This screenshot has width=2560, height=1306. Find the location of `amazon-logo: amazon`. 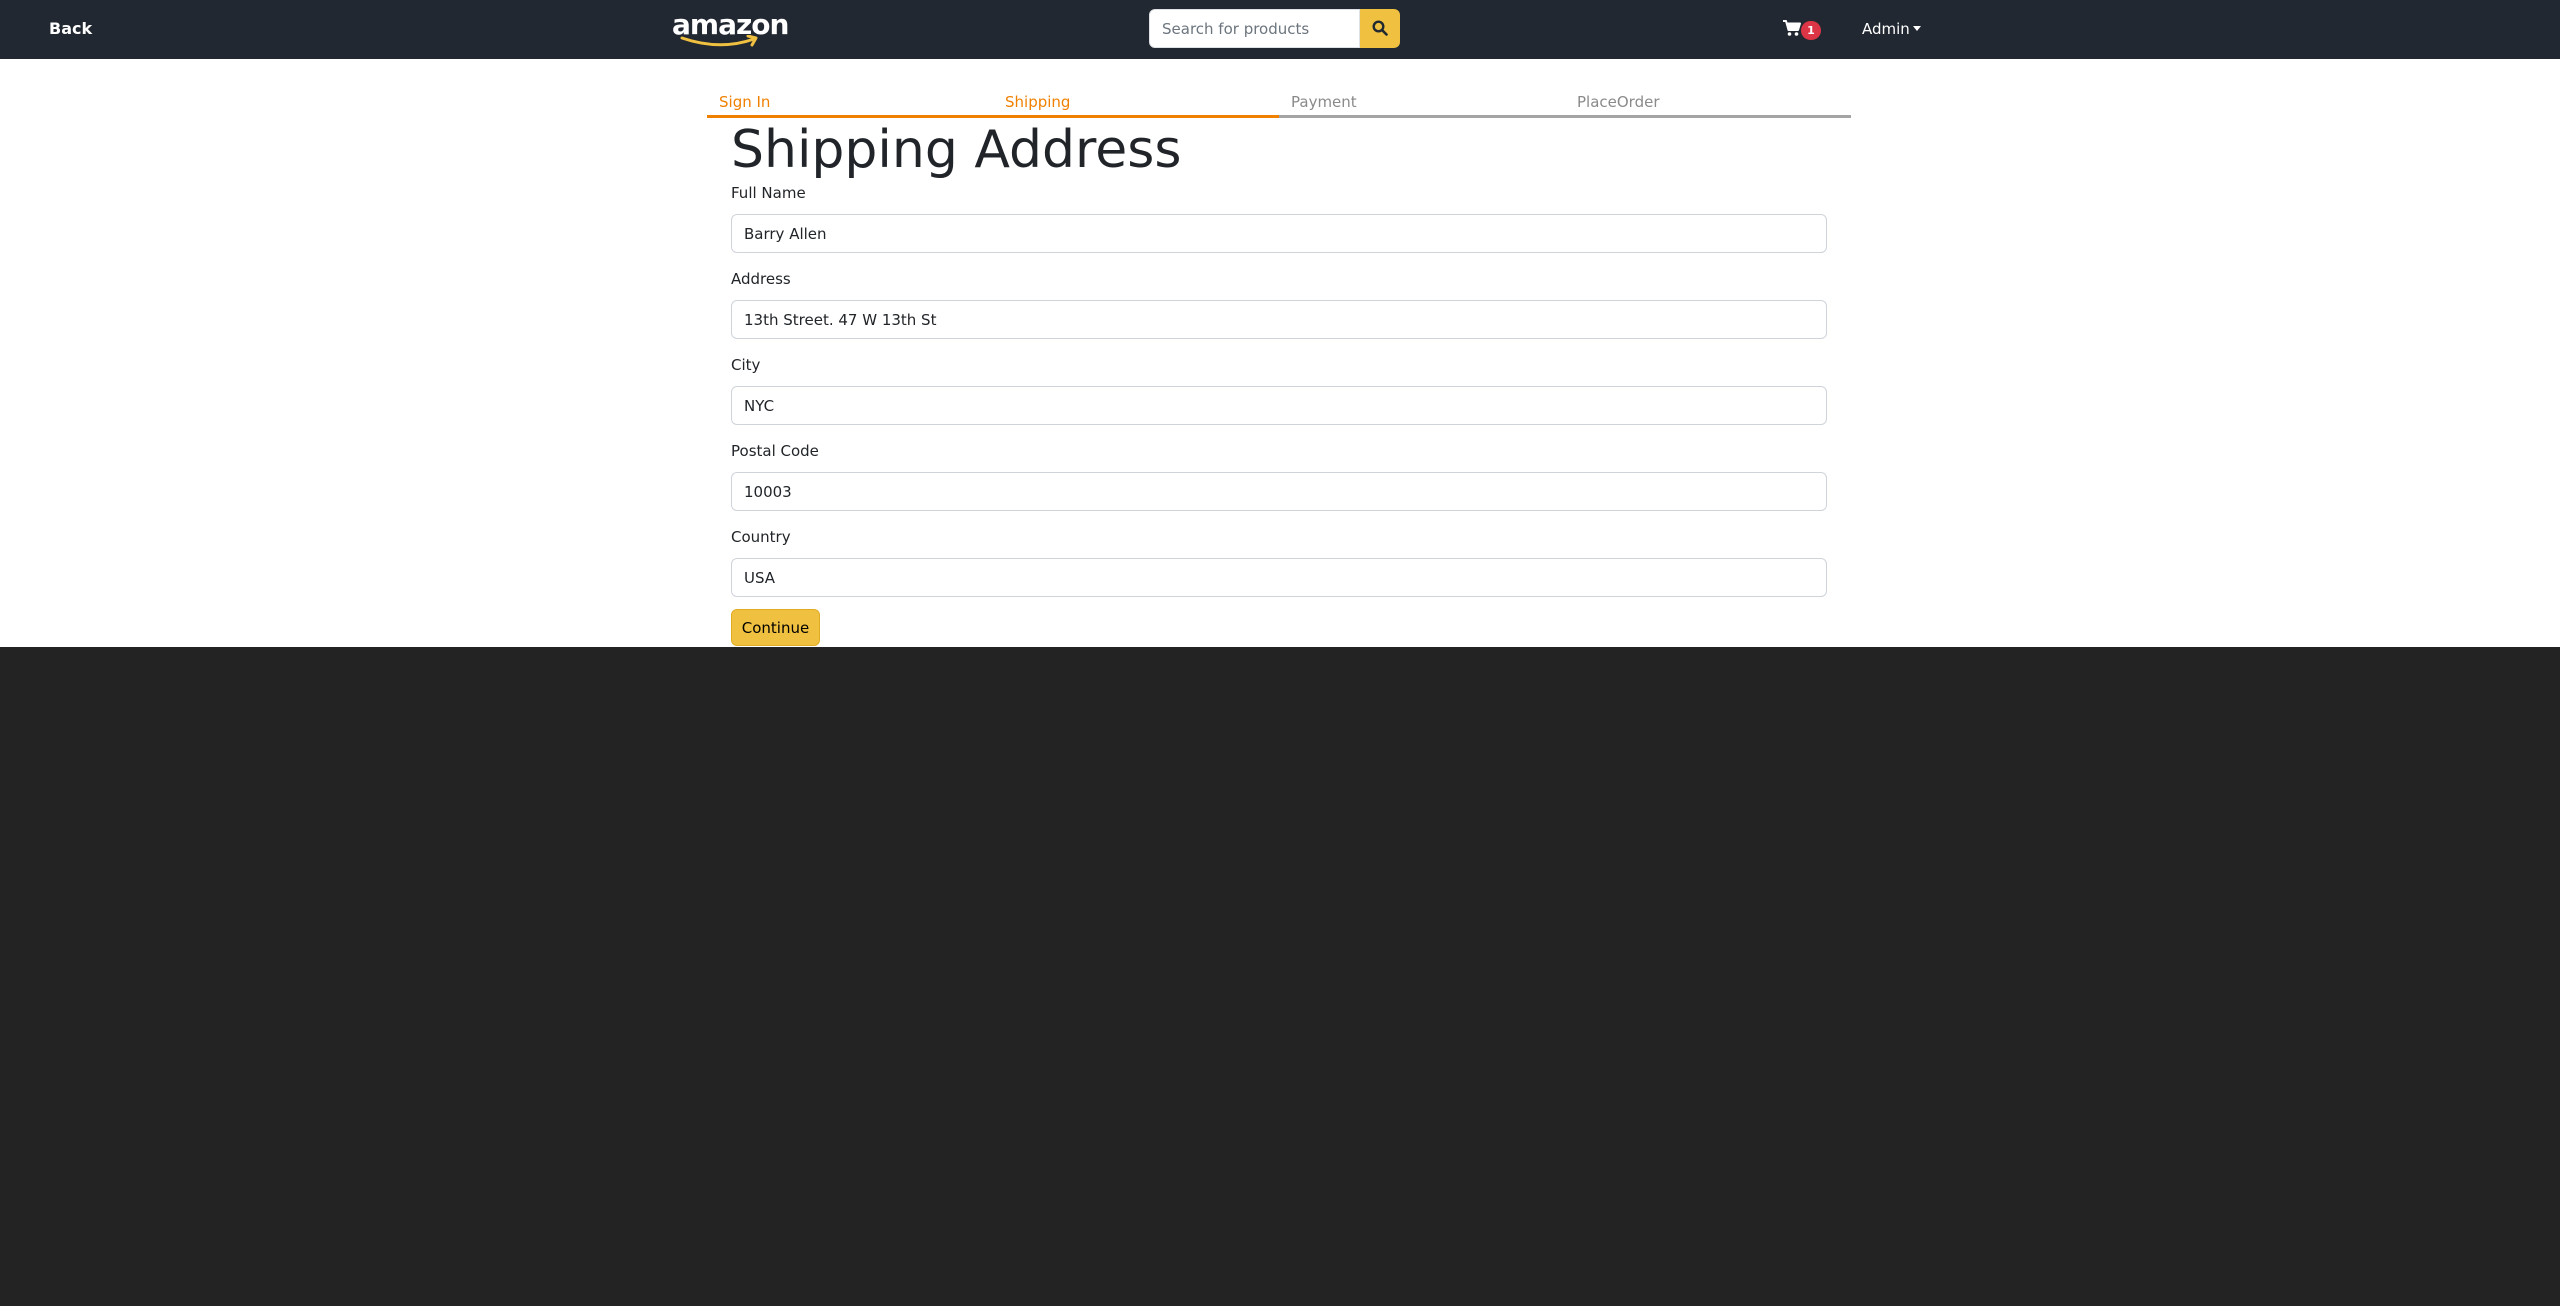

amazon-logo: amazon is located at coordinates (730, 29).